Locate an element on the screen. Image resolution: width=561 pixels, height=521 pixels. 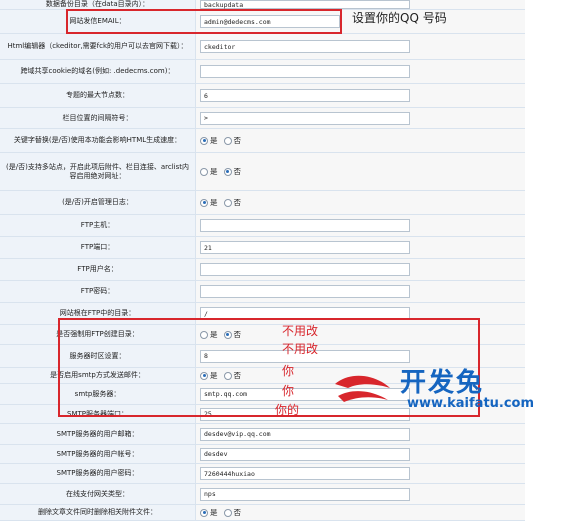
max-nodes-input: 6 is located at coordinates (305, 95).